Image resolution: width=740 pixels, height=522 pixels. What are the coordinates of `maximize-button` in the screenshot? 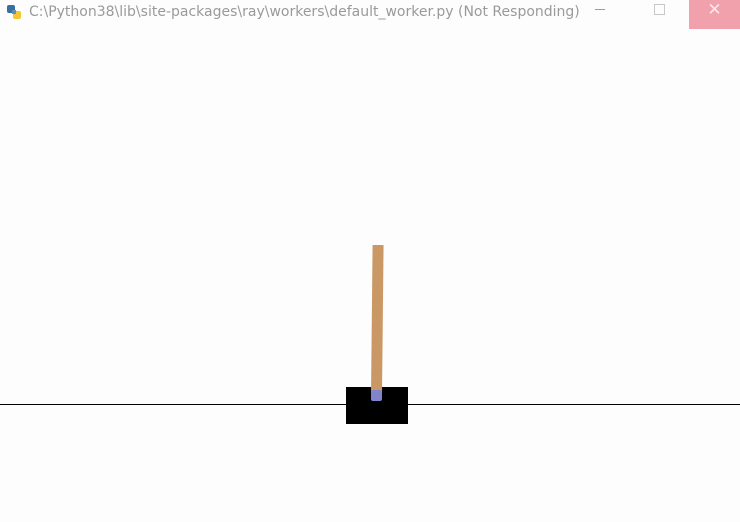 It's located at (659, 14).